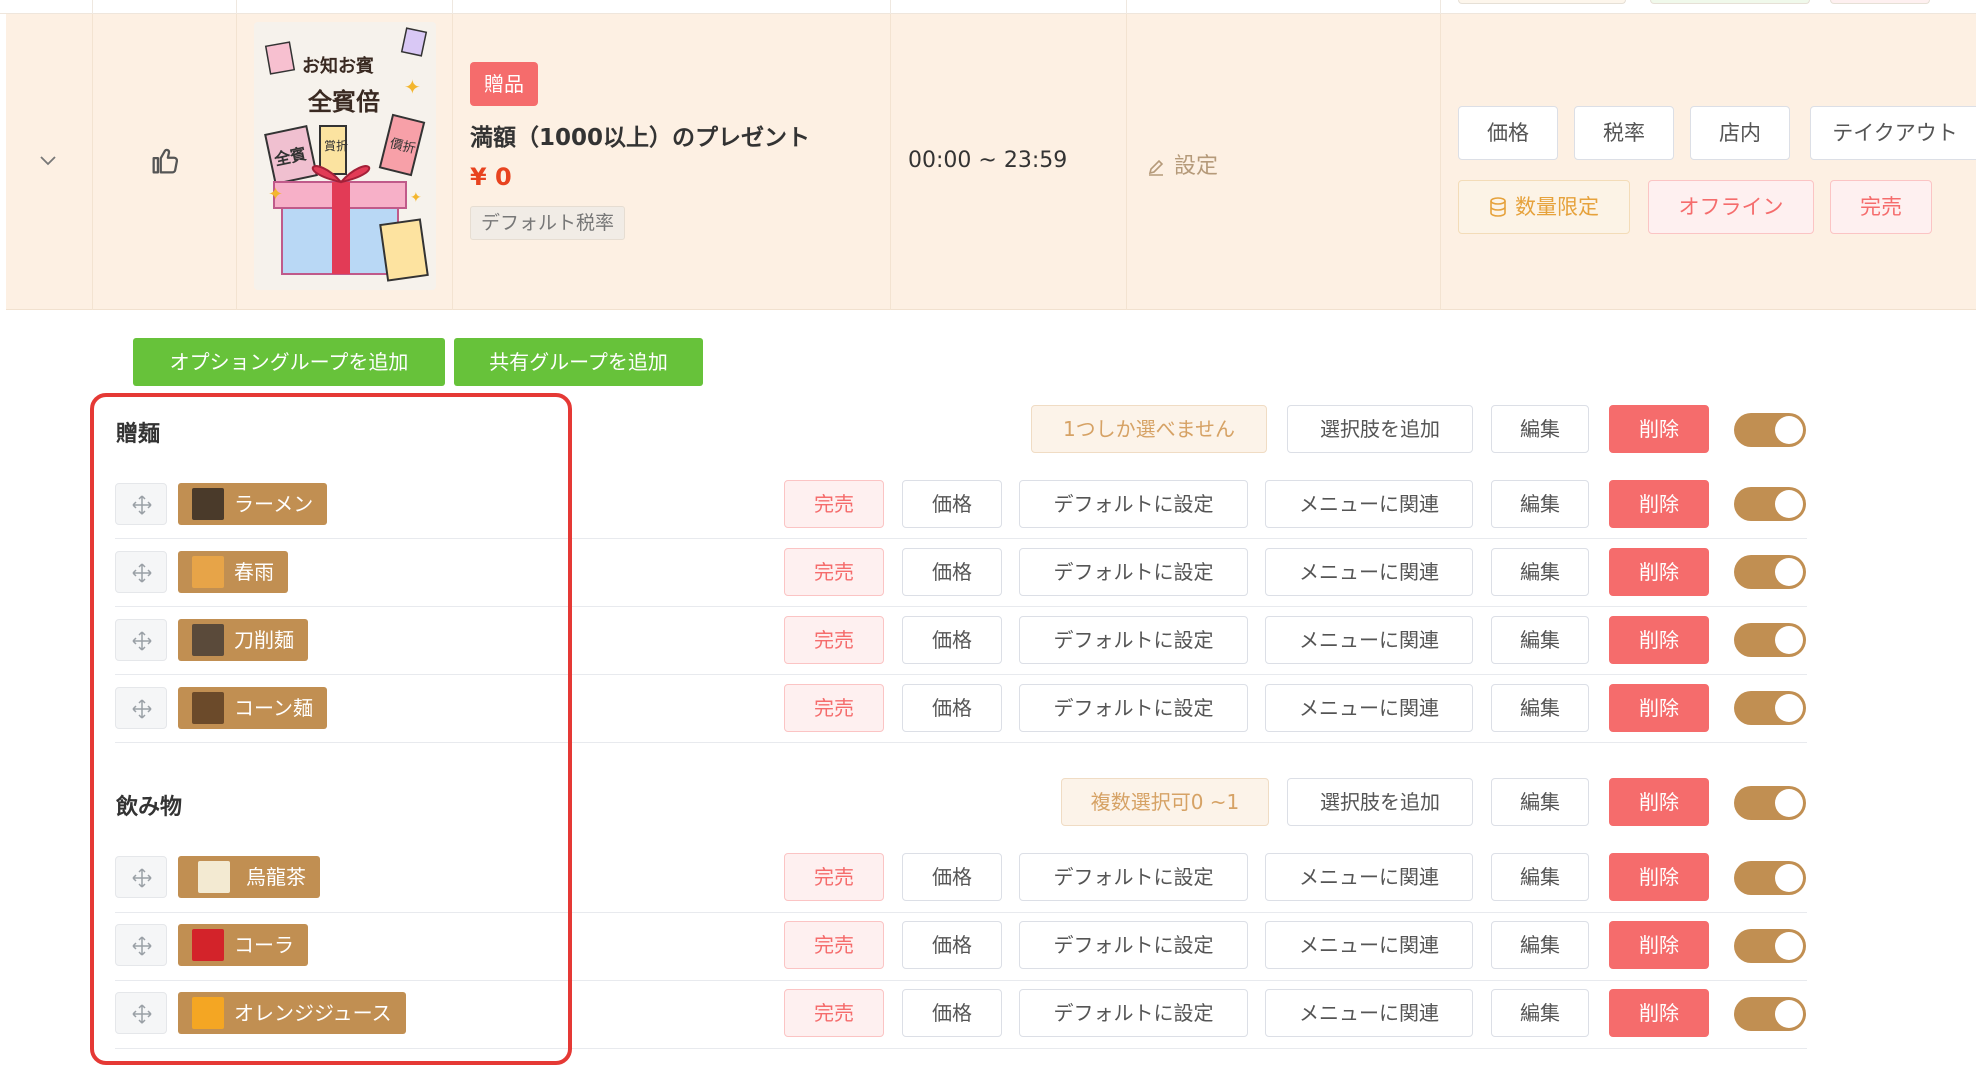 The width and height of the screenshot is (1976, 1088). I want to click on option-chip: コーラ, so click(243, 945).